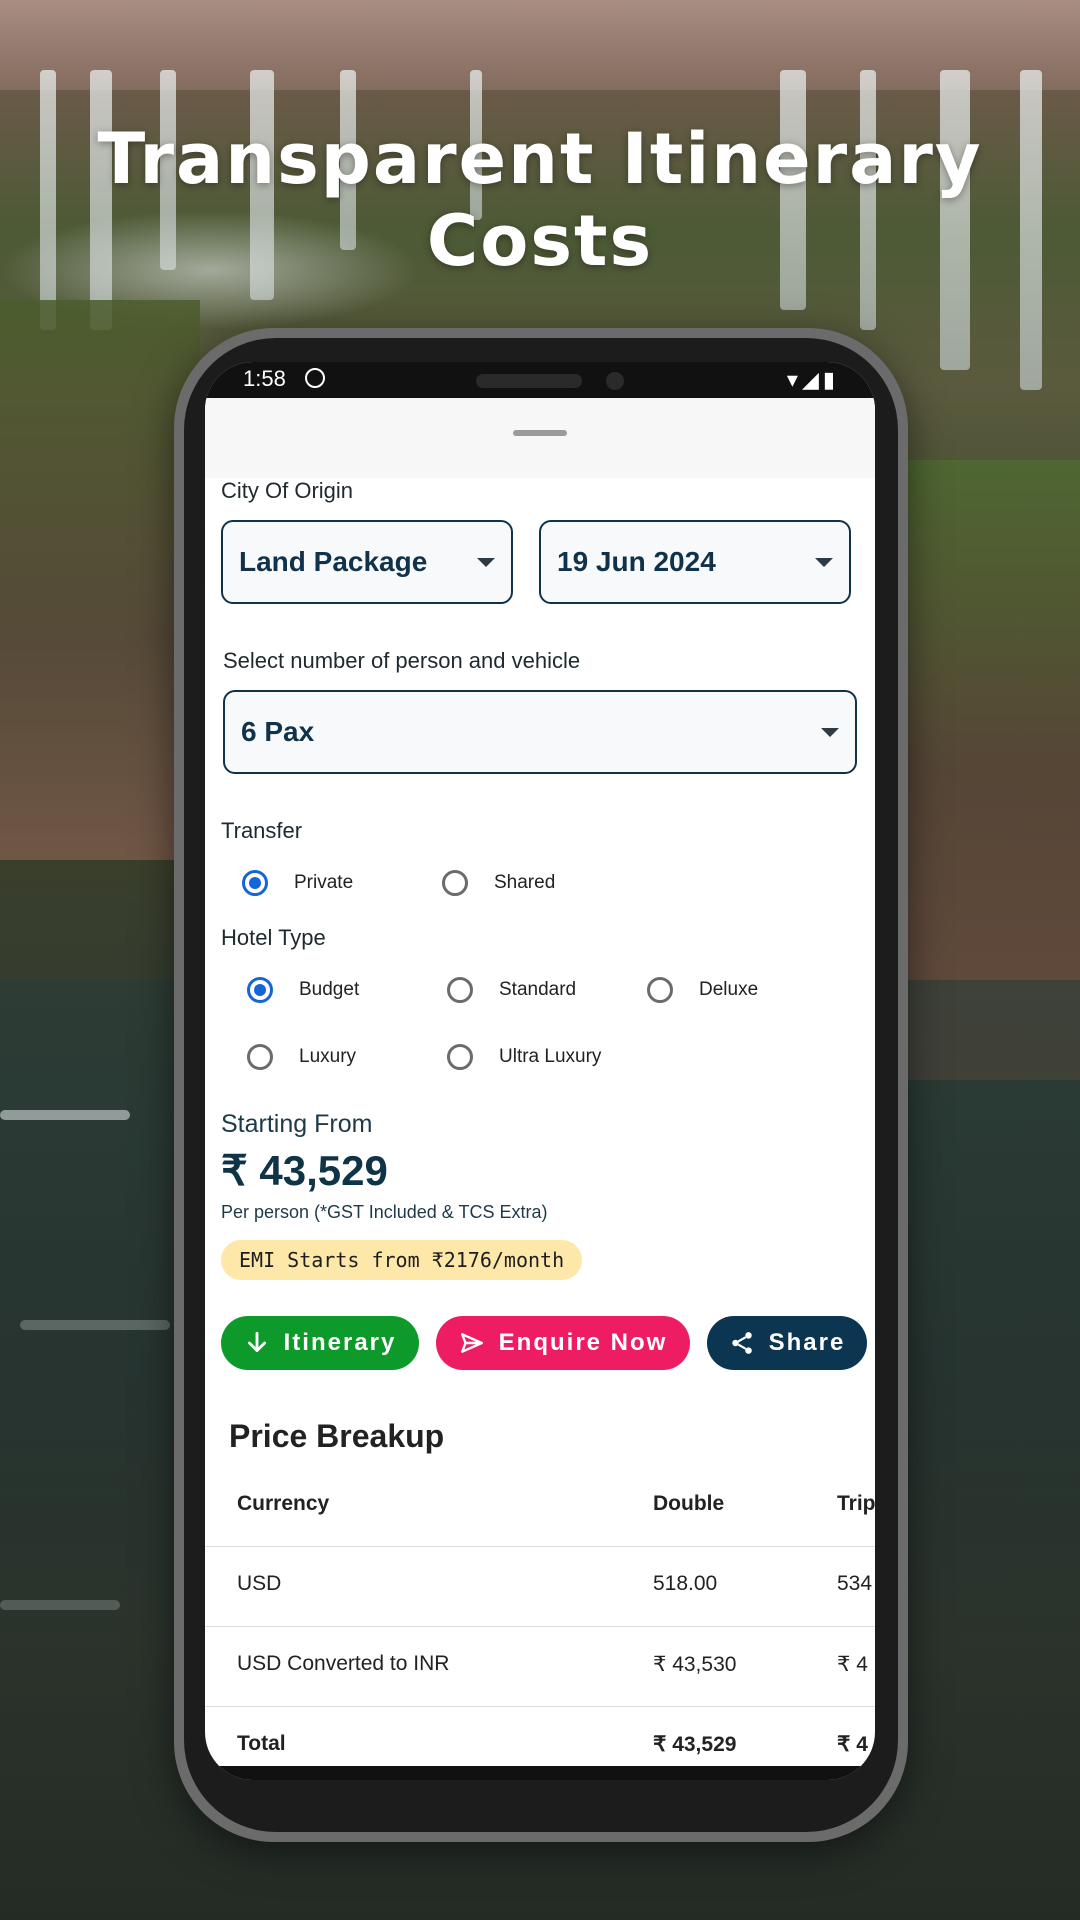 This screenshot has height=1920, width=1080. What do you see at coordinates (729, 989) in the screenshot?
I see `radio-label: Deluxe` at bounding box center [729, 989].